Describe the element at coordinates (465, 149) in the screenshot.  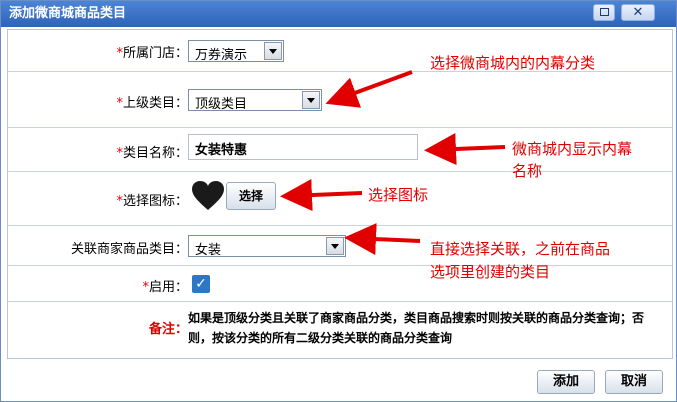
I see `arrow-category-name` at that location.